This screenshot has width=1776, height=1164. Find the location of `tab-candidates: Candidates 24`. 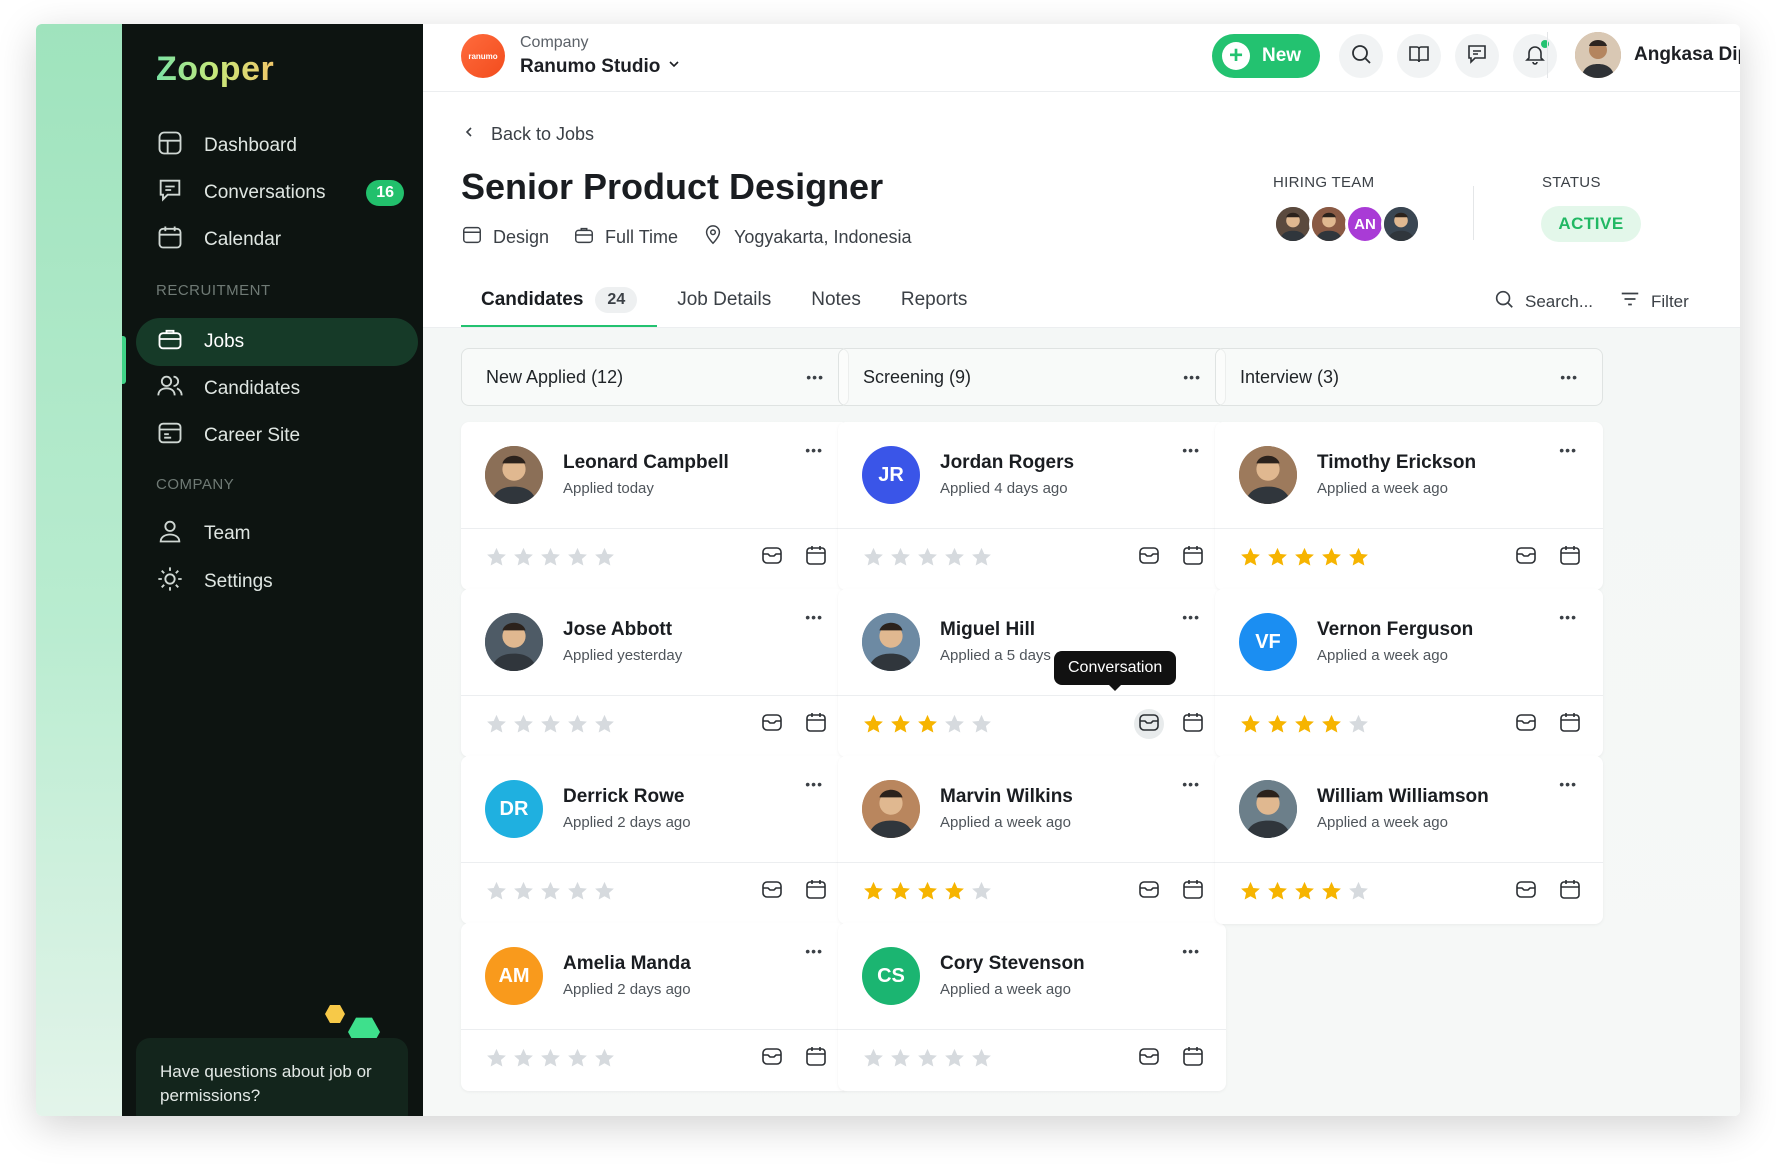

tab-candidates: Candidates 24 is located at coordinates (559, 300).